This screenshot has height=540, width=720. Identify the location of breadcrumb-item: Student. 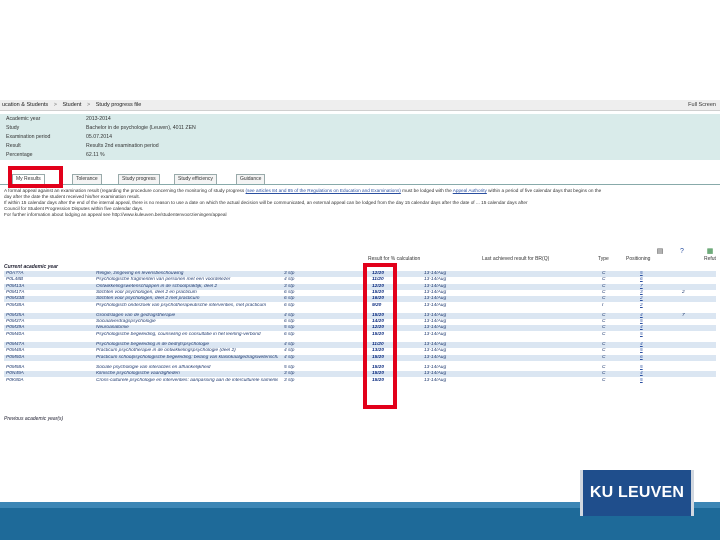
(71, 105).